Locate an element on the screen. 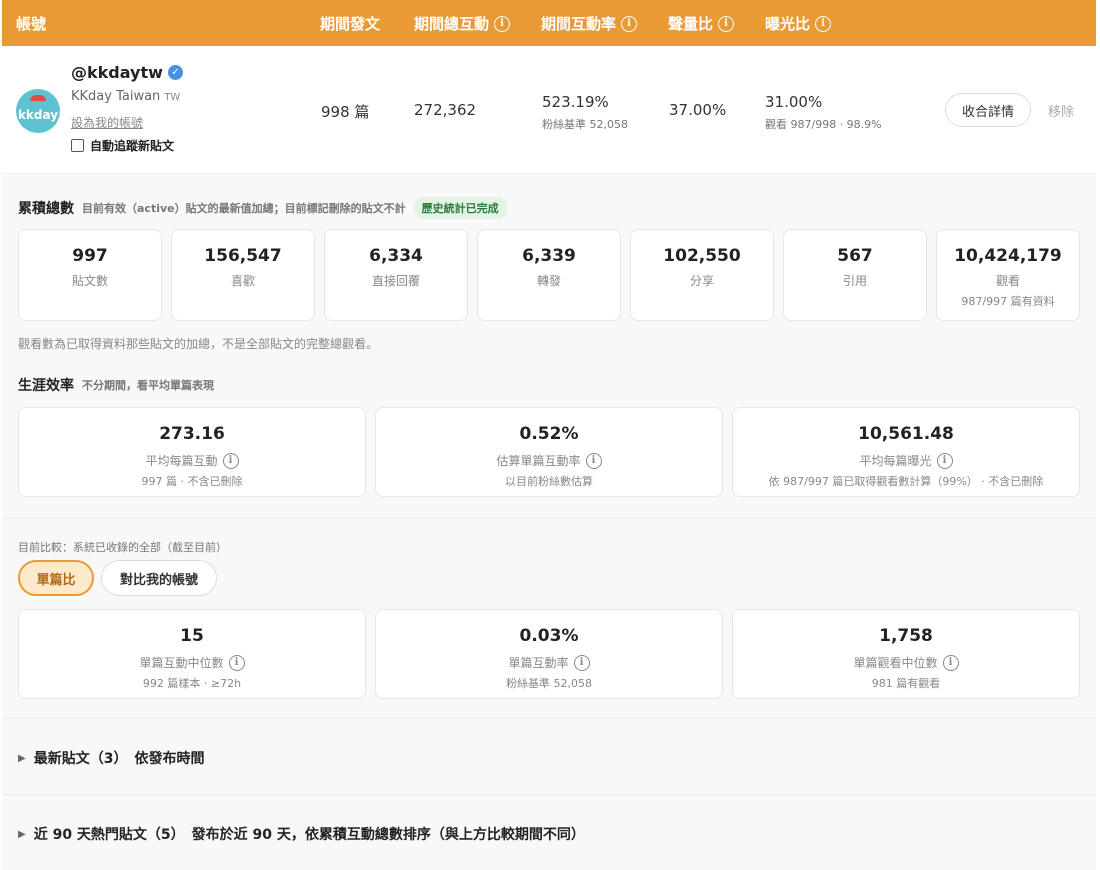 The width and height of the screenshot is (1100, 870). stat-card-quotes: 567 引用 is located at coordinates (855, 275).